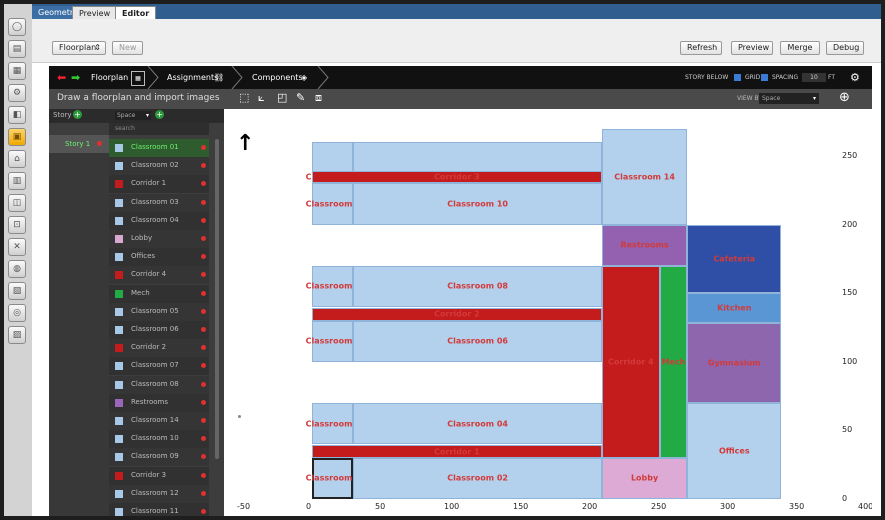  What do you see at coordinates (17, 225) in the screenshot?
I see `loads-icon: ⊡` at bounding box center [17, 225].